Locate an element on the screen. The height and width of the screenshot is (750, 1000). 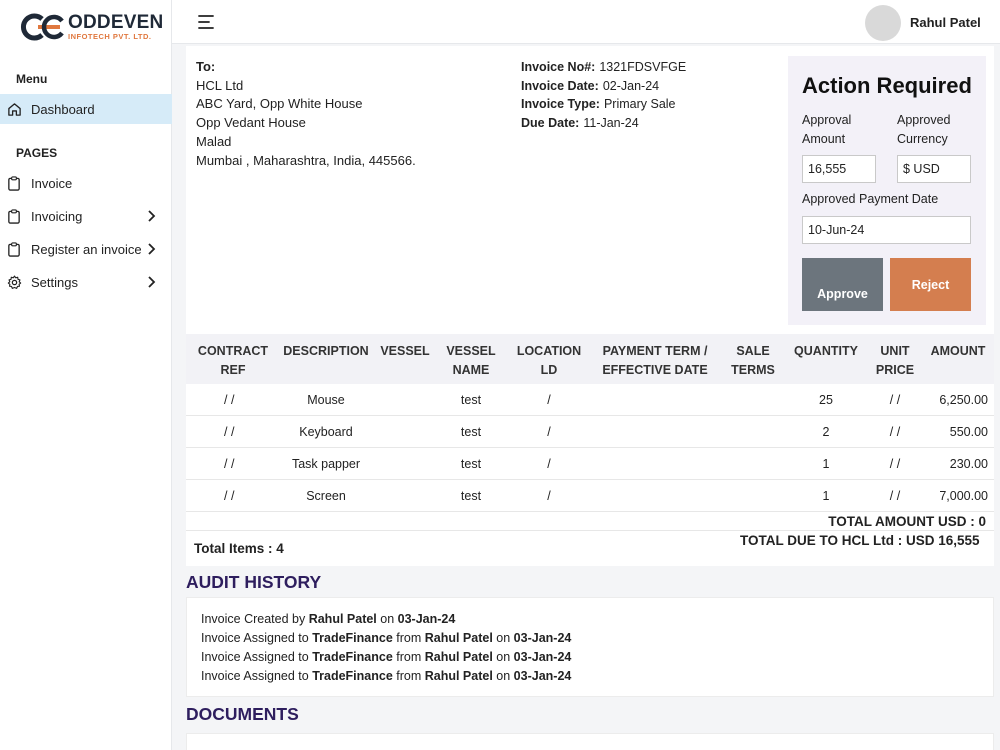
approved-currency-label: Approved Currency is located at coordinates (924, 130).